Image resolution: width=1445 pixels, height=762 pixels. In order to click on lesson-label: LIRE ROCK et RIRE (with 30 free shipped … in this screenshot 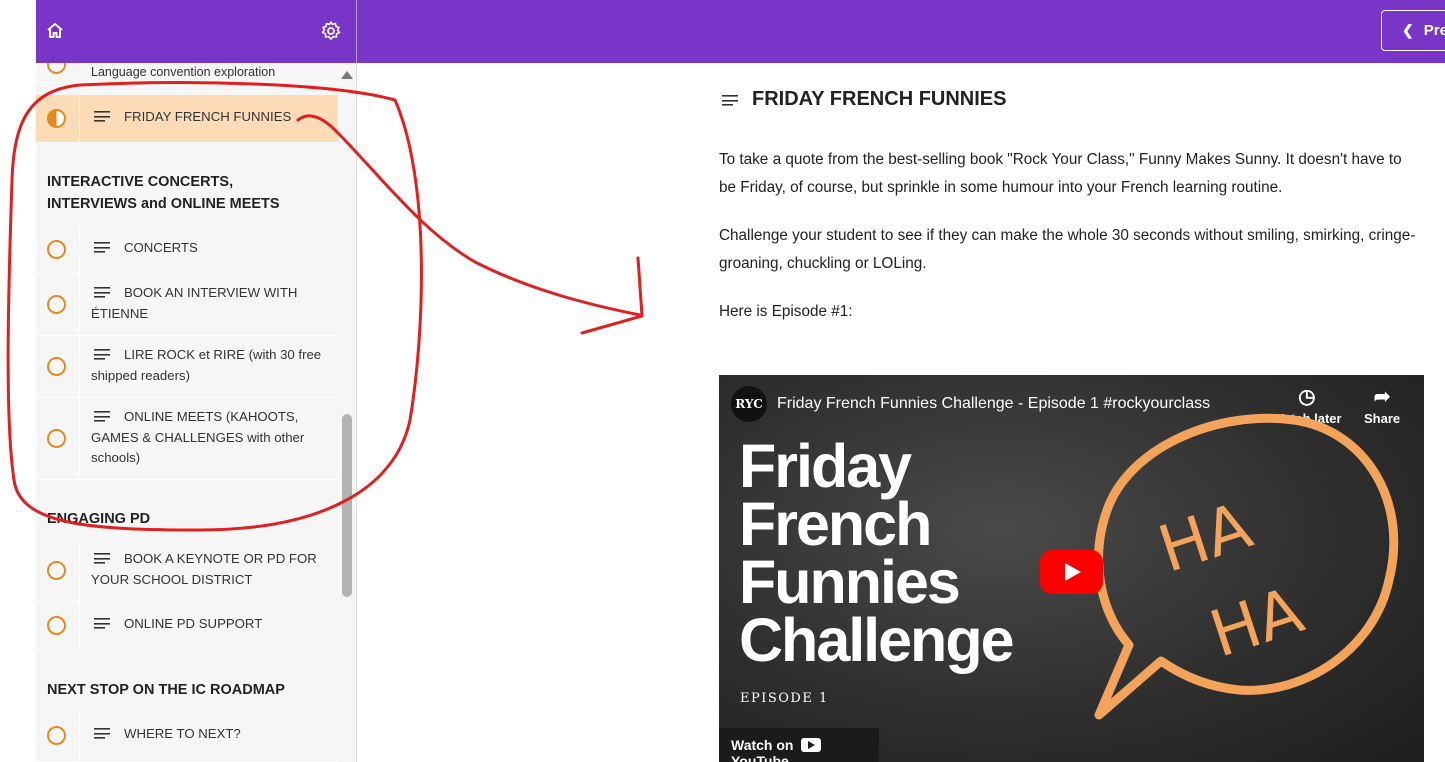, I will do `click(206, 365)`.